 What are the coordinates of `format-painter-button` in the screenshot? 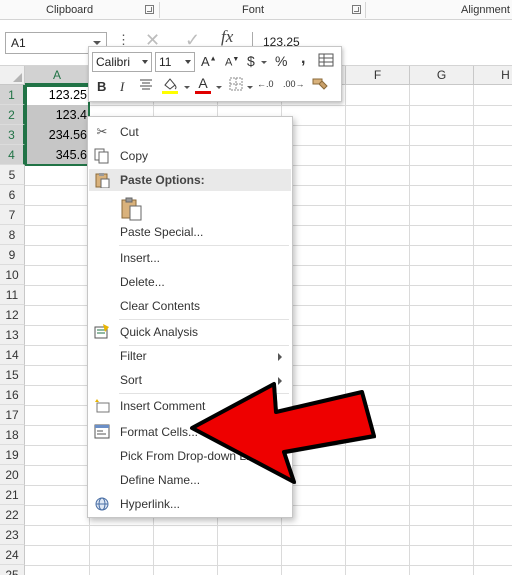 It's located at (320, 86).